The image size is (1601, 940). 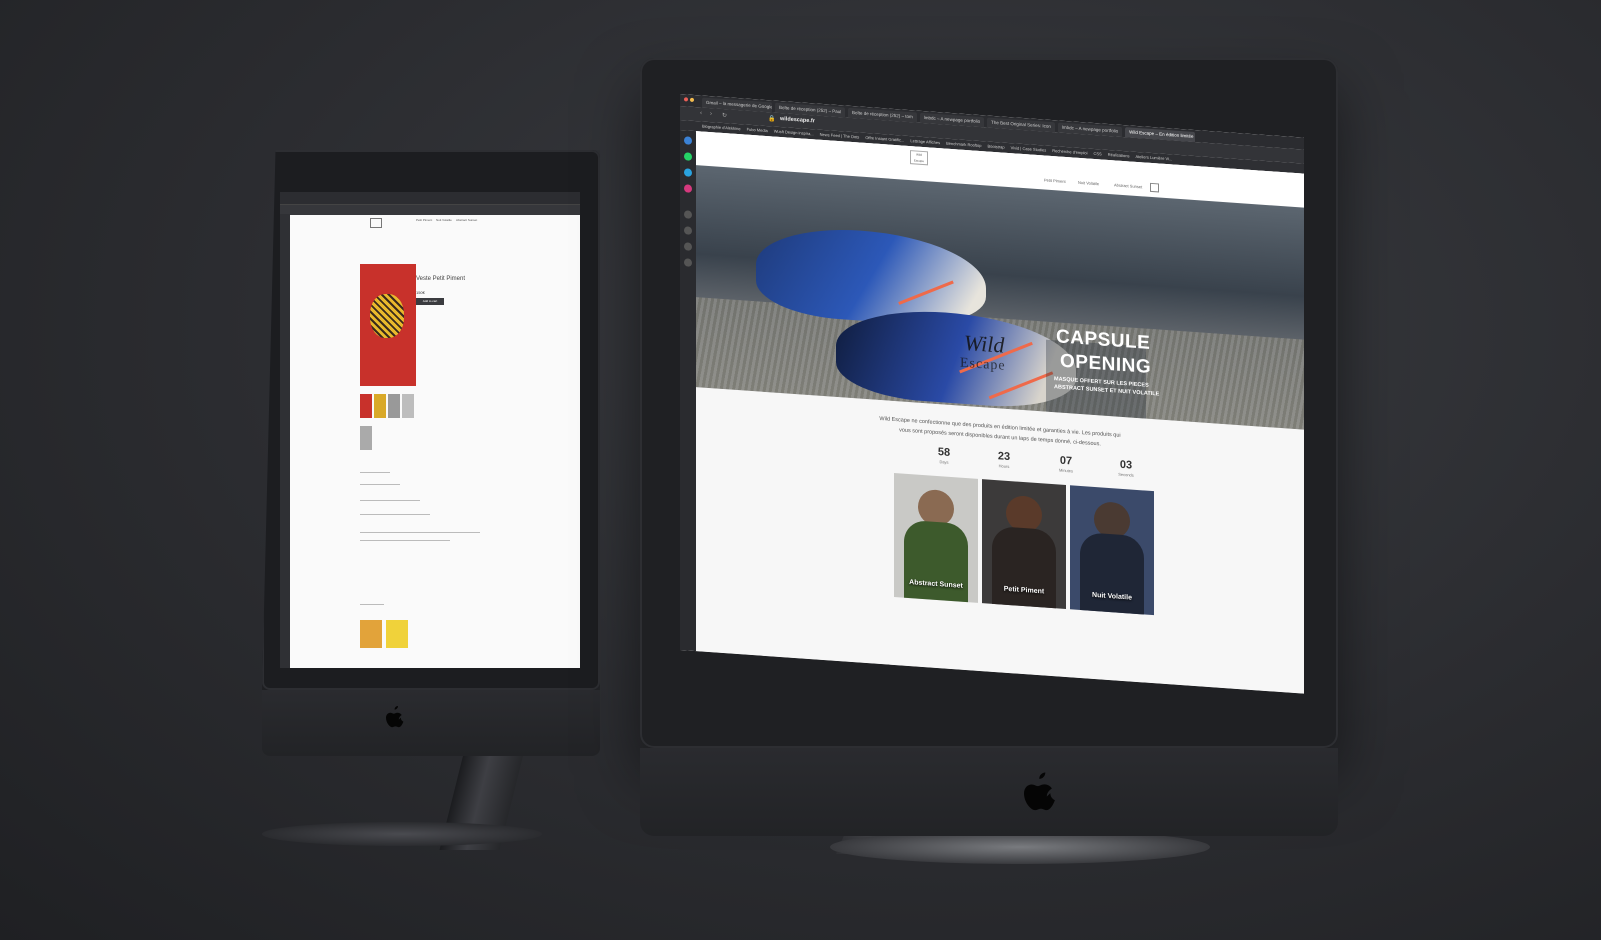 I want to click on product-card-petit-piment: Petit Piment, so click(x=1024, y=544).